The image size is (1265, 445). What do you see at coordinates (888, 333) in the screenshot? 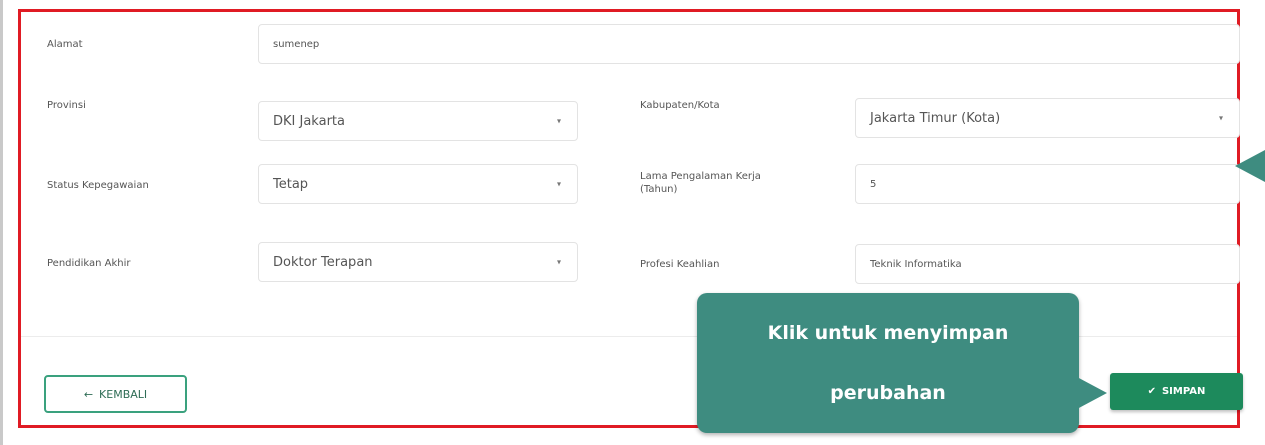
I see `callout-line1: Klik untuk menyimpan` at bounding box center [888, 333].